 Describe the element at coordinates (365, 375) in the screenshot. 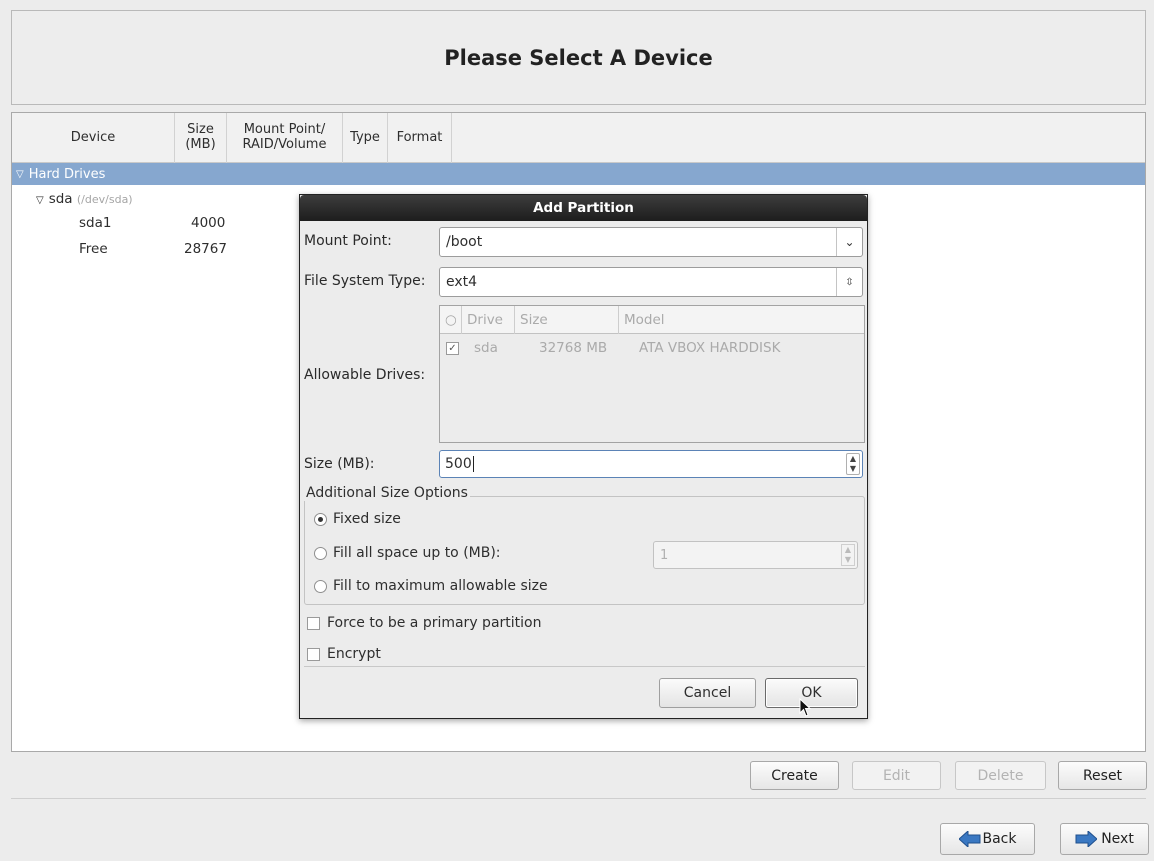

I see `allowable-drives-label: Allowable Drives:` at that location.